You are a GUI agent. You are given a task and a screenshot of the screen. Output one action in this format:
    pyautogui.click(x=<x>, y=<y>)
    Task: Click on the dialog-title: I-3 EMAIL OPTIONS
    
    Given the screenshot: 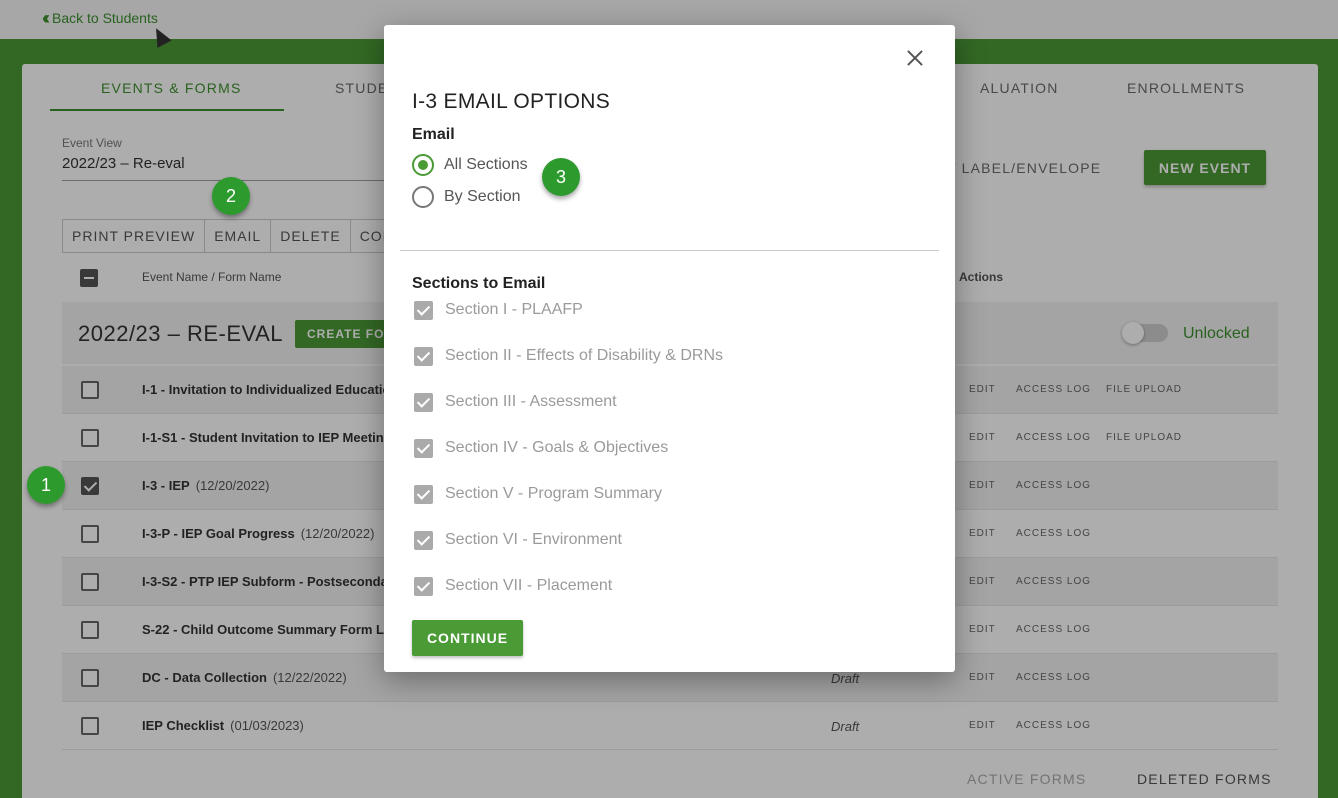 What is the action you would take?
    pyautogui.click(x=511, y=101)
    